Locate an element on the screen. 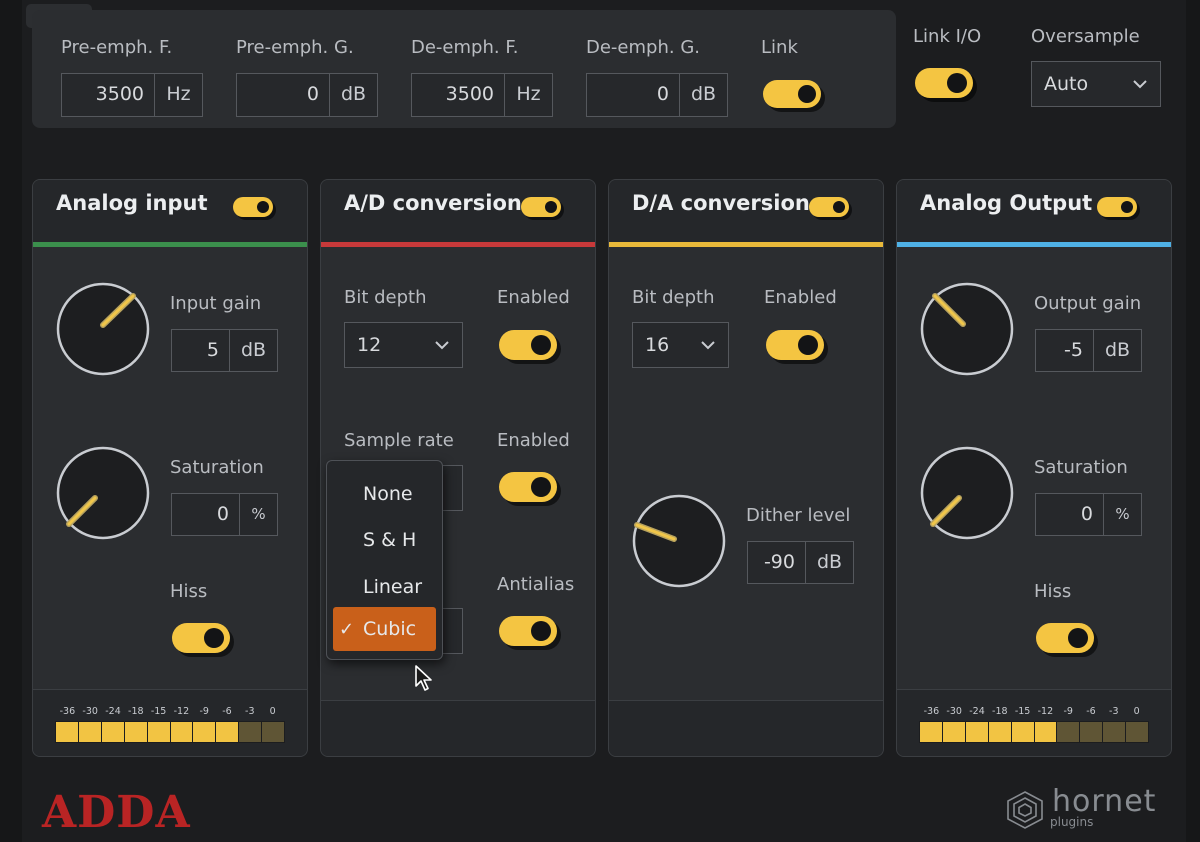 The image size is (1200, 842). output-gain-label: Output gain is located at coordinates (1088, 303).